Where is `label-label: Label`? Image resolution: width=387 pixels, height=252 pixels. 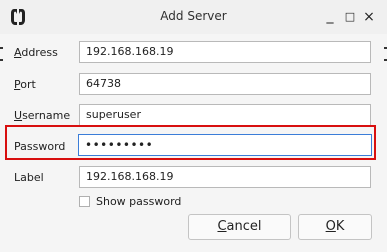 label-label: Label is located at coordinates (29, 177).